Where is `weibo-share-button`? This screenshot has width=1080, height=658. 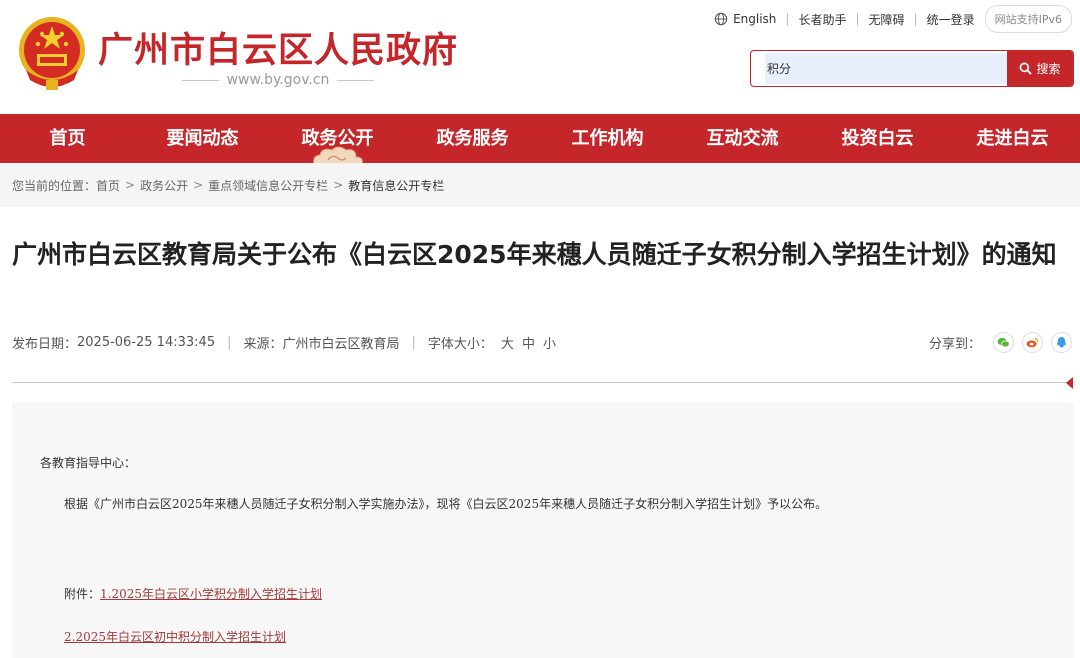
weibo-share-button is located at coordinates (1032, 342).